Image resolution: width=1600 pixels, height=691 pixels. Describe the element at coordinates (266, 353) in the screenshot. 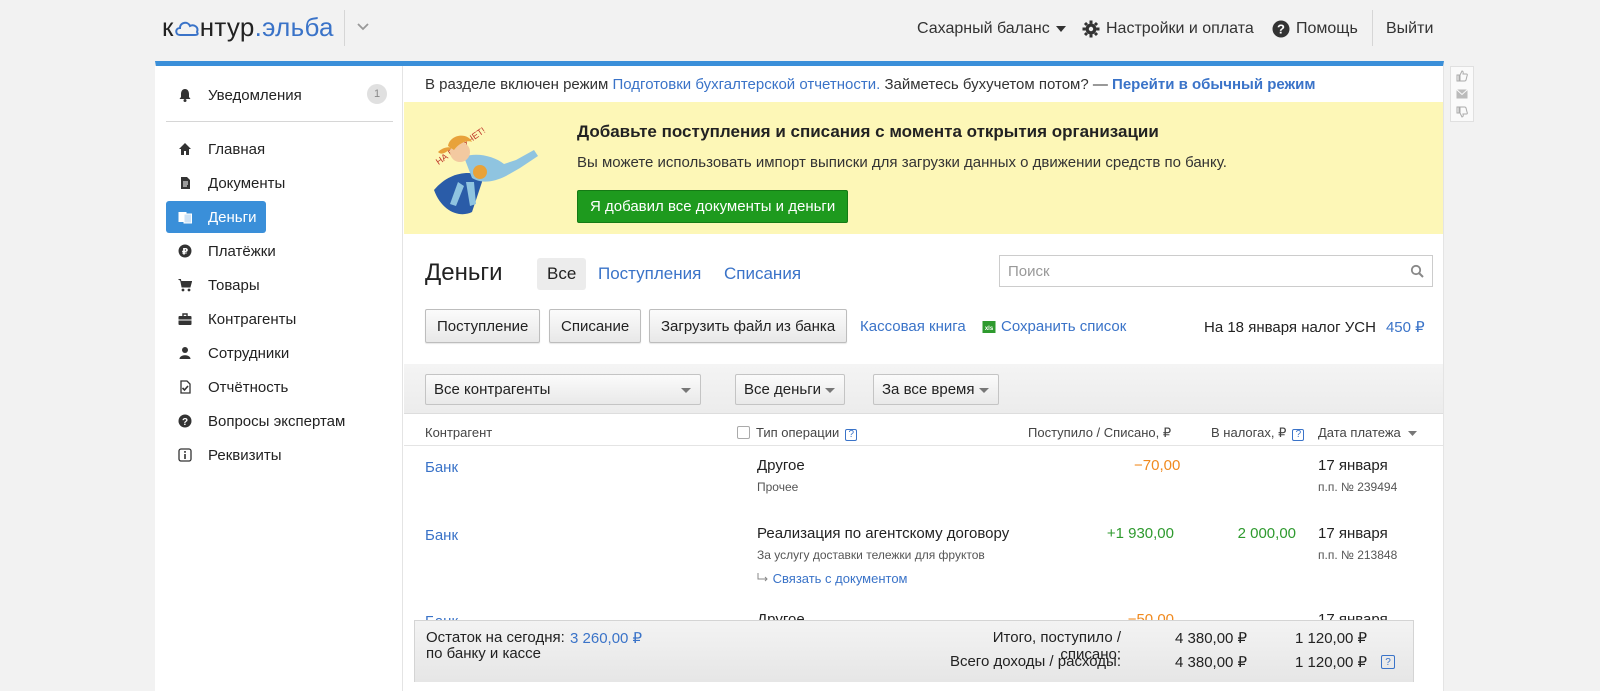

I see `sidebar-item-employees: Сотрудники` at that location.